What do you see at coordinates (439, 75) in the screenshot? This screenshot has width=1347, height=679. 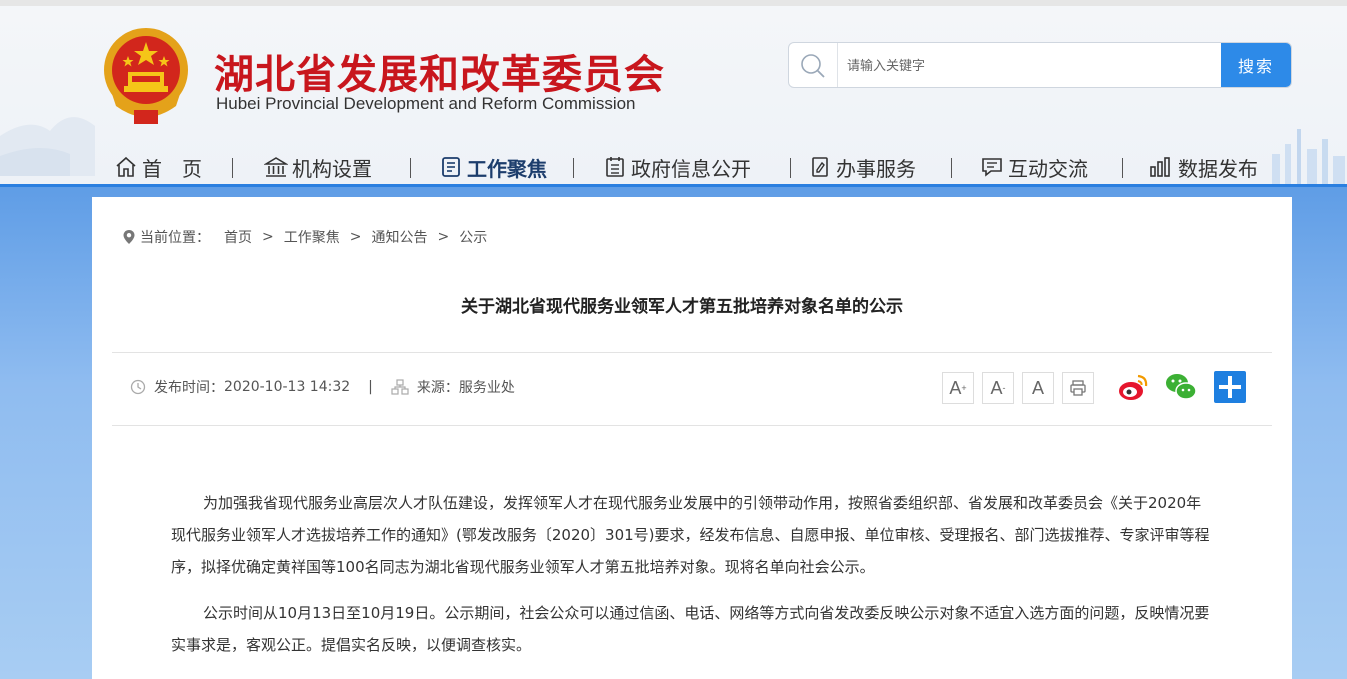 I see `site-title: 湖北省发展和改革委员会` at bounding box center [439, 75].